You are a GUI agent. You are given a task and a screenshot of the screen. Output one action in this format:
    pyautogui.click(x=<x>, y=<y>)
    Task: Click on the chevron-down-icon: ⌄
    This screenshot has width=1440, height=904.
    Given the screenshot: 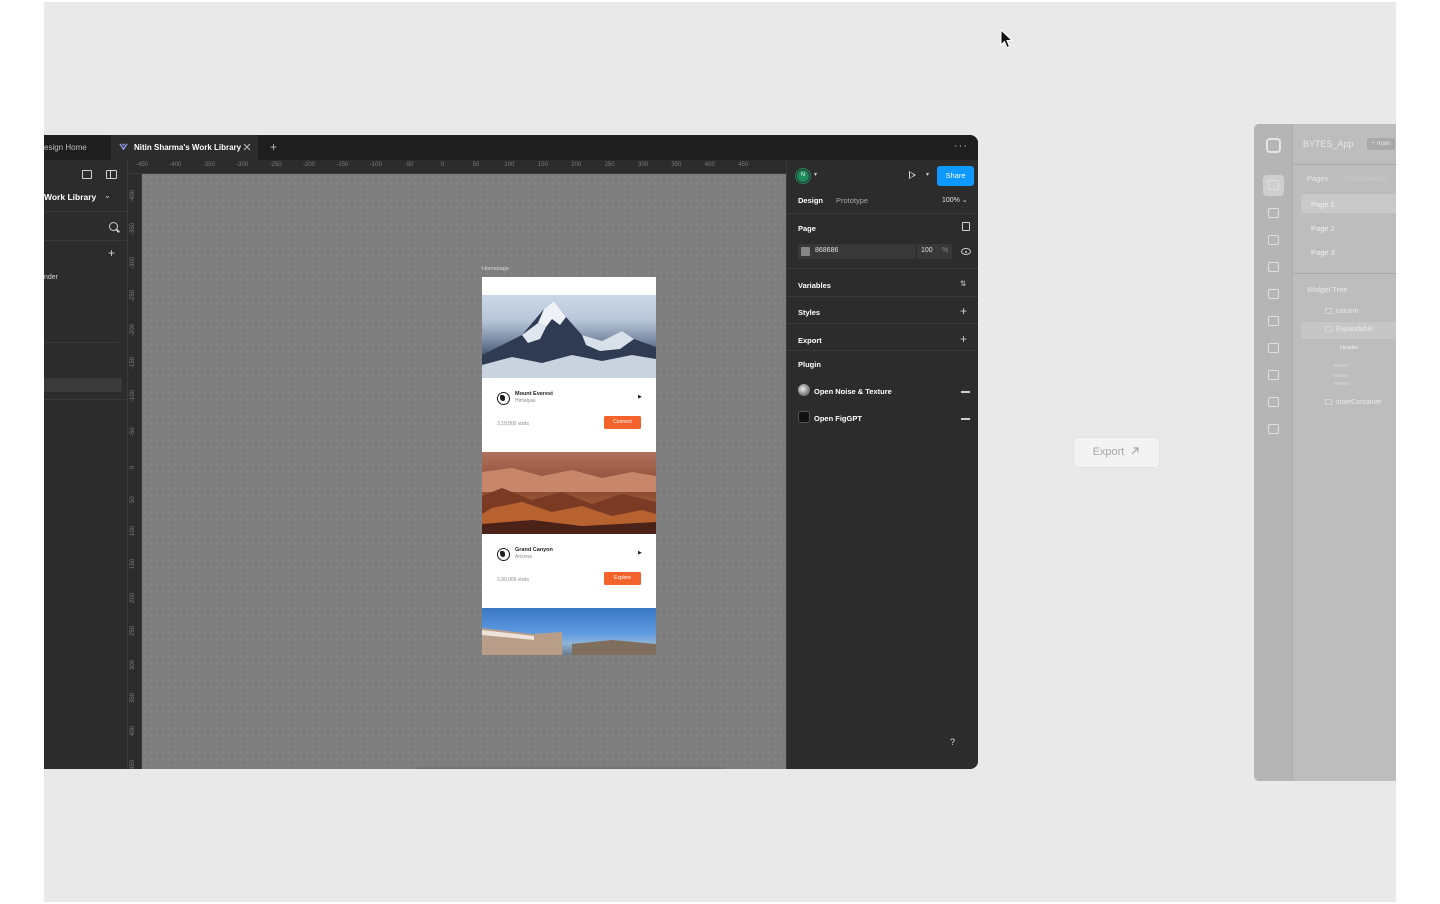 What is the action you would take?
    pyautogui.click(x=107, y=195)
    